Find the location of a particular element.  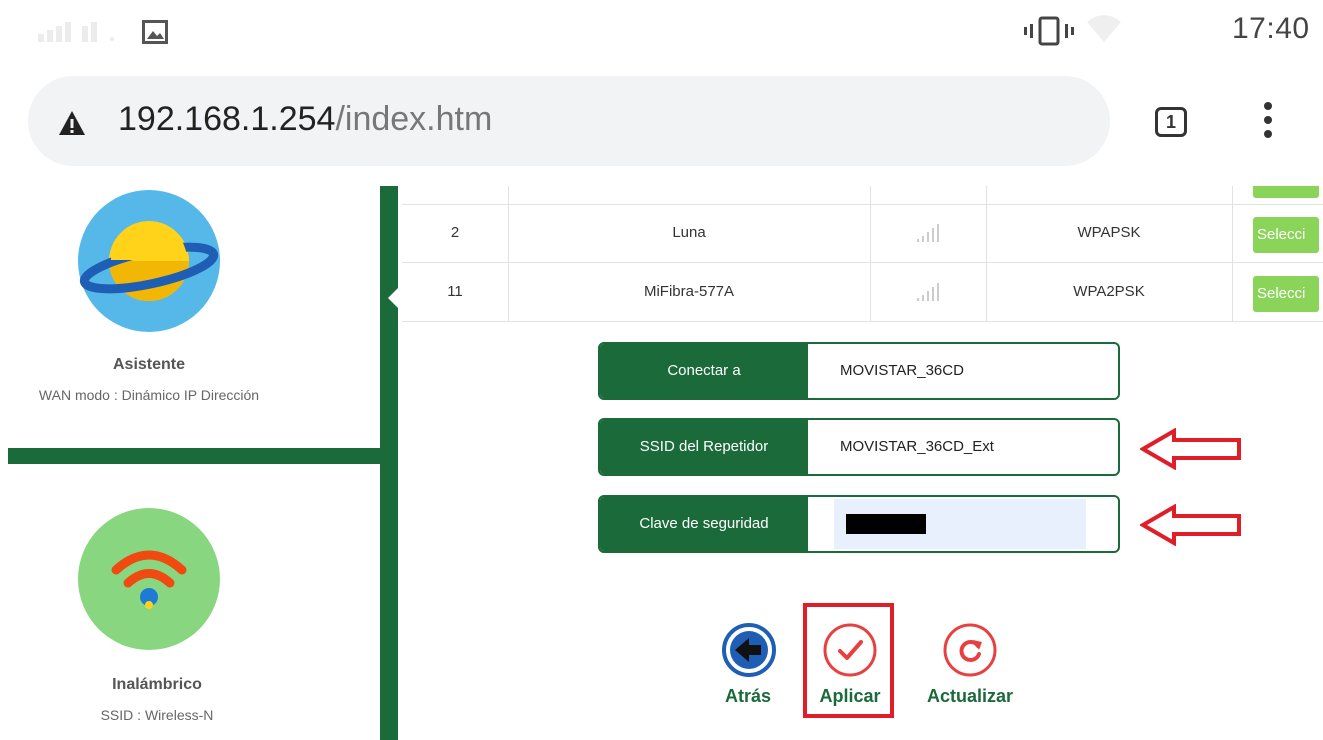

security-key-field: Clave de seguridad is located at coordinates (859, 524).